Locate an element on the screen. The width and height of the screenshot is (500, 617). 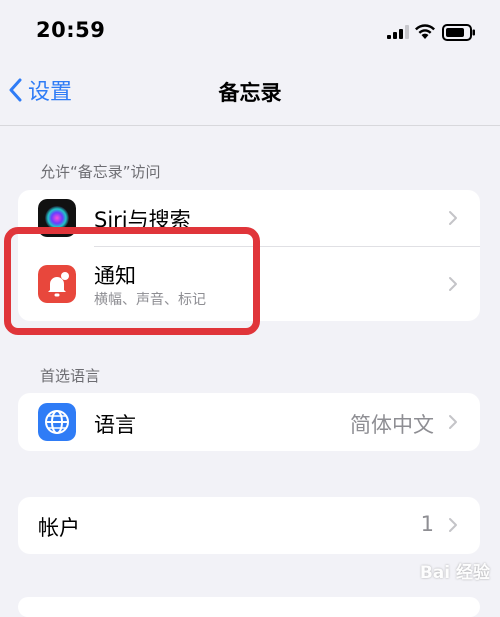
page-title: 备忘录 is located at coordinates (250, 93).